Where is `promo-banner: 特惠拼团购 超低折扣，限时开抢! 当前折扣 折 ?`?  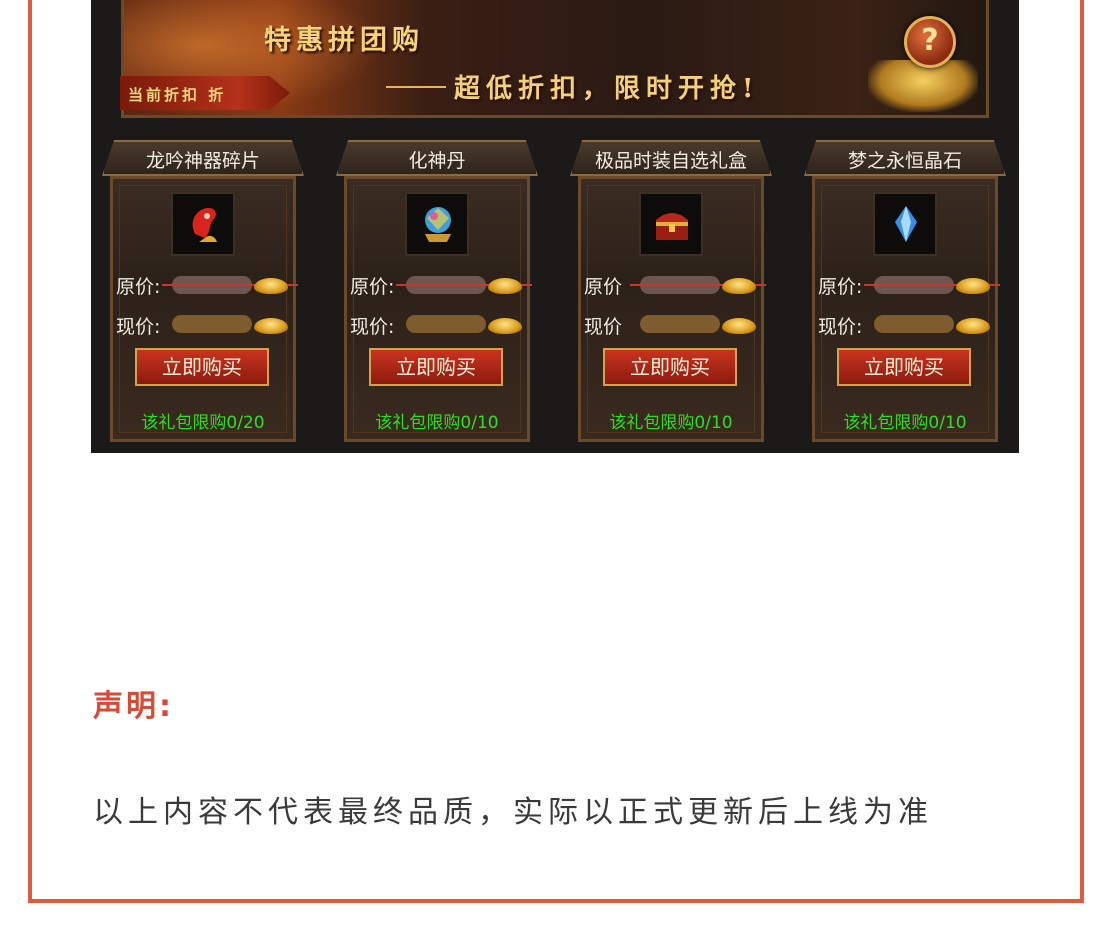
promo-banner: 特惠拼团购 超低折扣，限时开抢! 当前折扣 折 ? is located at coordinates (554, 59).